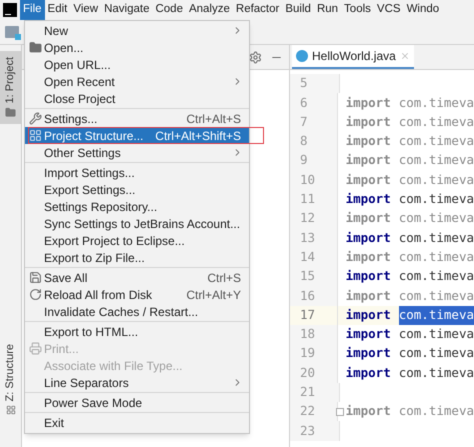 The image size is (474, 447). What do you see at coordinates (314, 218) in the screenshot?
I see `line-number: 12` at bounding box center [314, 218].